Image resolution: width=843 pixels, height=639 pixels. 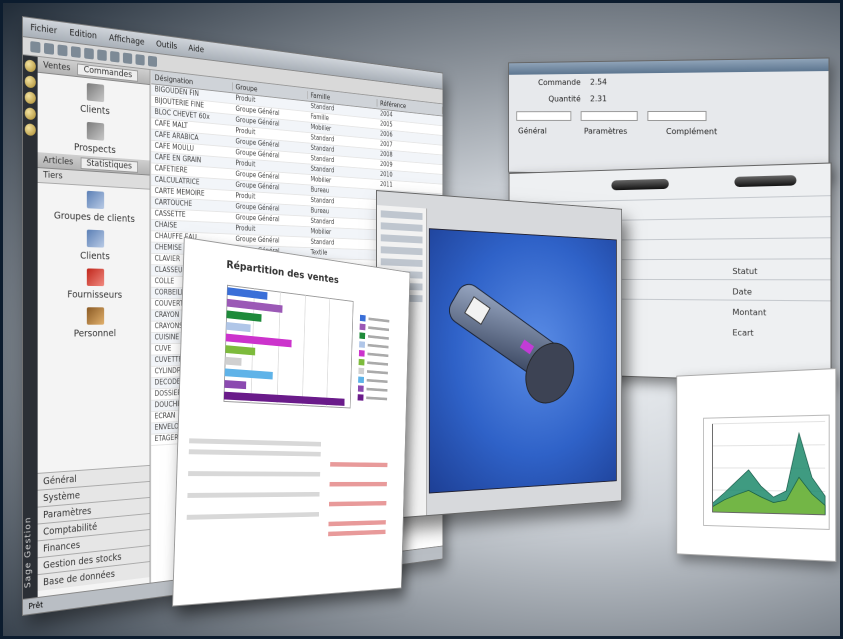 What do you see at coordinates (743, 333) in the screenshot?
I see `detail-label: Ecart` at bounding box center [743, 333].